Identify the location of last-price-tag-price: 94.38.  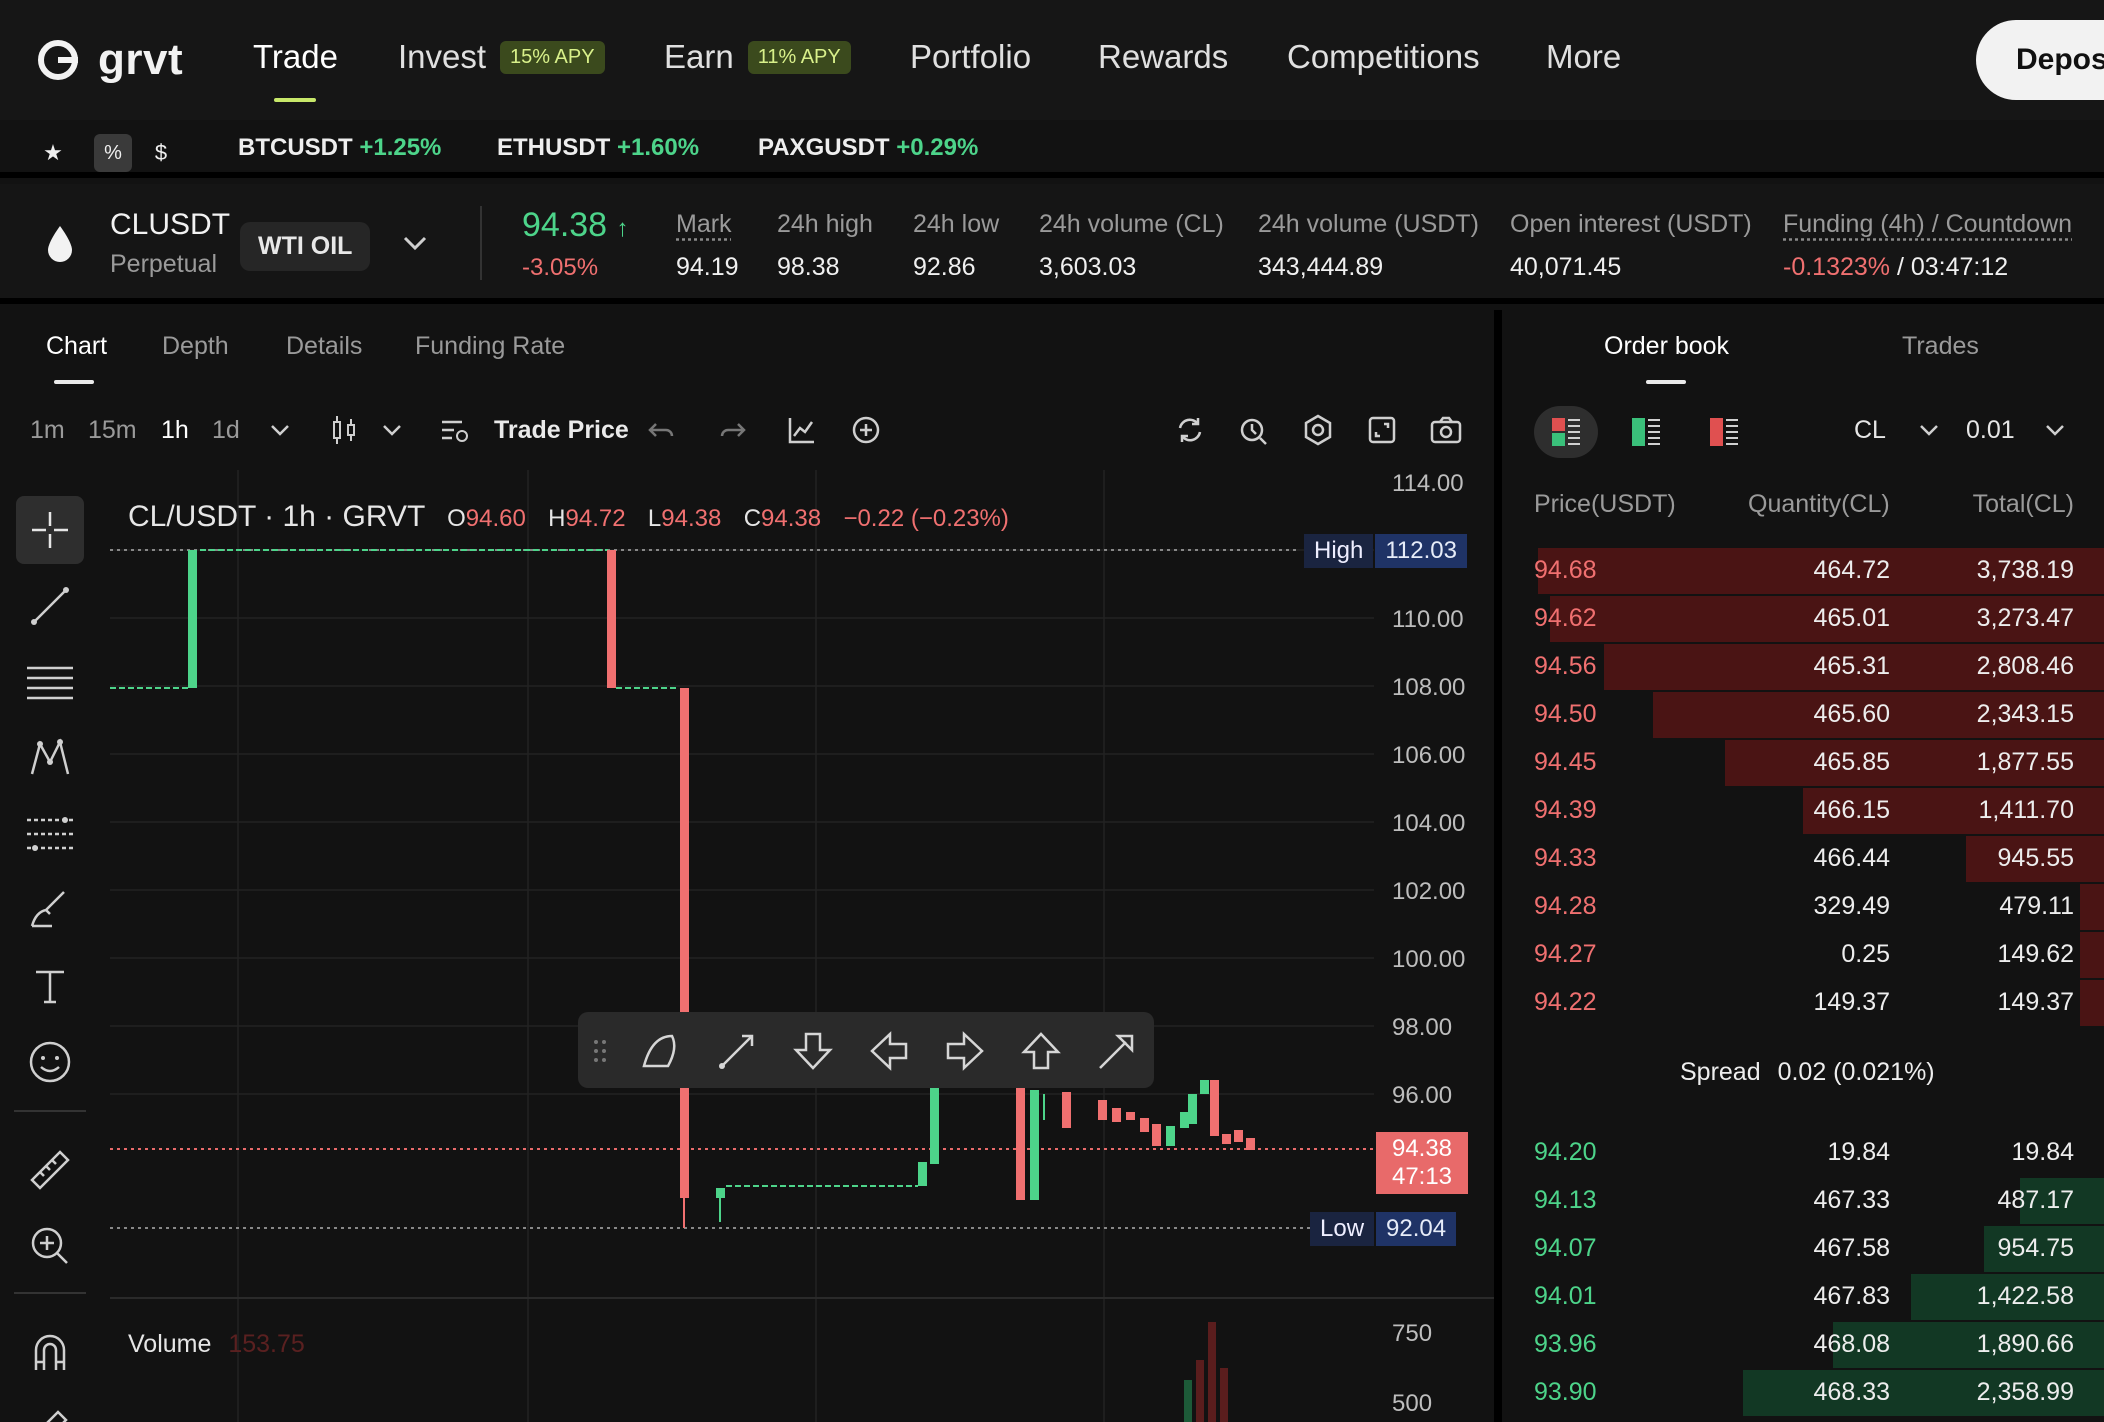
(1422, 1148).